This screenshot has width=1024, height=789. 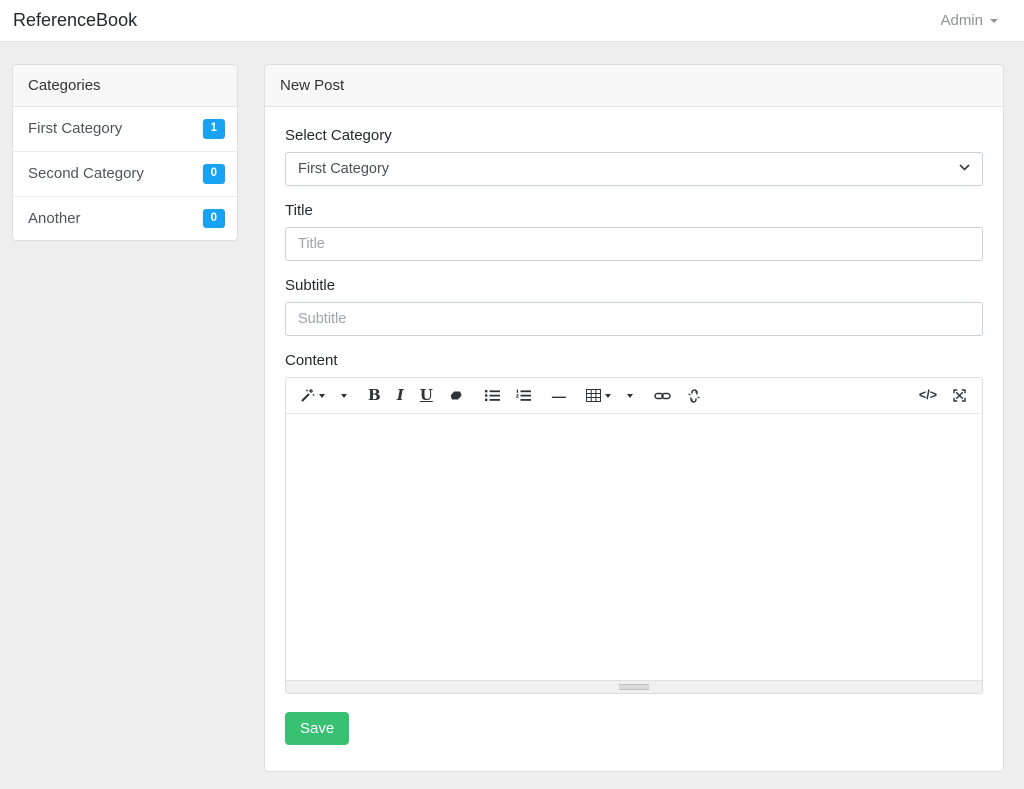 What do you see at coordinates (416, 395) in the screenshot?
I see `font-group: B I U` at bounding box center [416, 395].